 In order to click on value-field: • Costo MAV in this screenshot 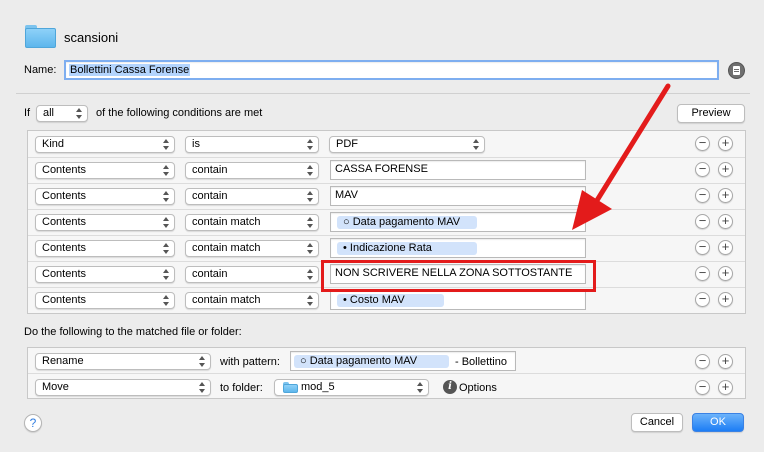, I will do `click(458, 300)`.